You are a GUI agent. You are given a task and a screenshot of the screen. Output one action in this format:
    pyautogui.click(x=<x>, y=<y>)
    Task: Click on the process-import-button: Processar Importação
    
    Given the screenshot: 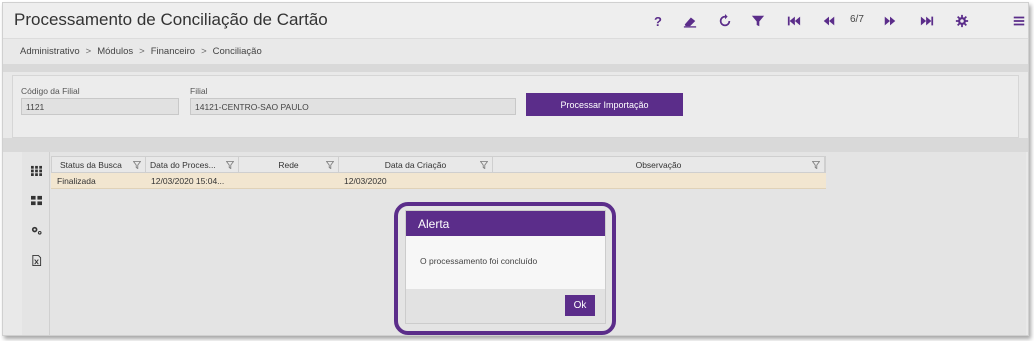 What is the action you would take?
    pyautogui.click(x=604, y=104)
    